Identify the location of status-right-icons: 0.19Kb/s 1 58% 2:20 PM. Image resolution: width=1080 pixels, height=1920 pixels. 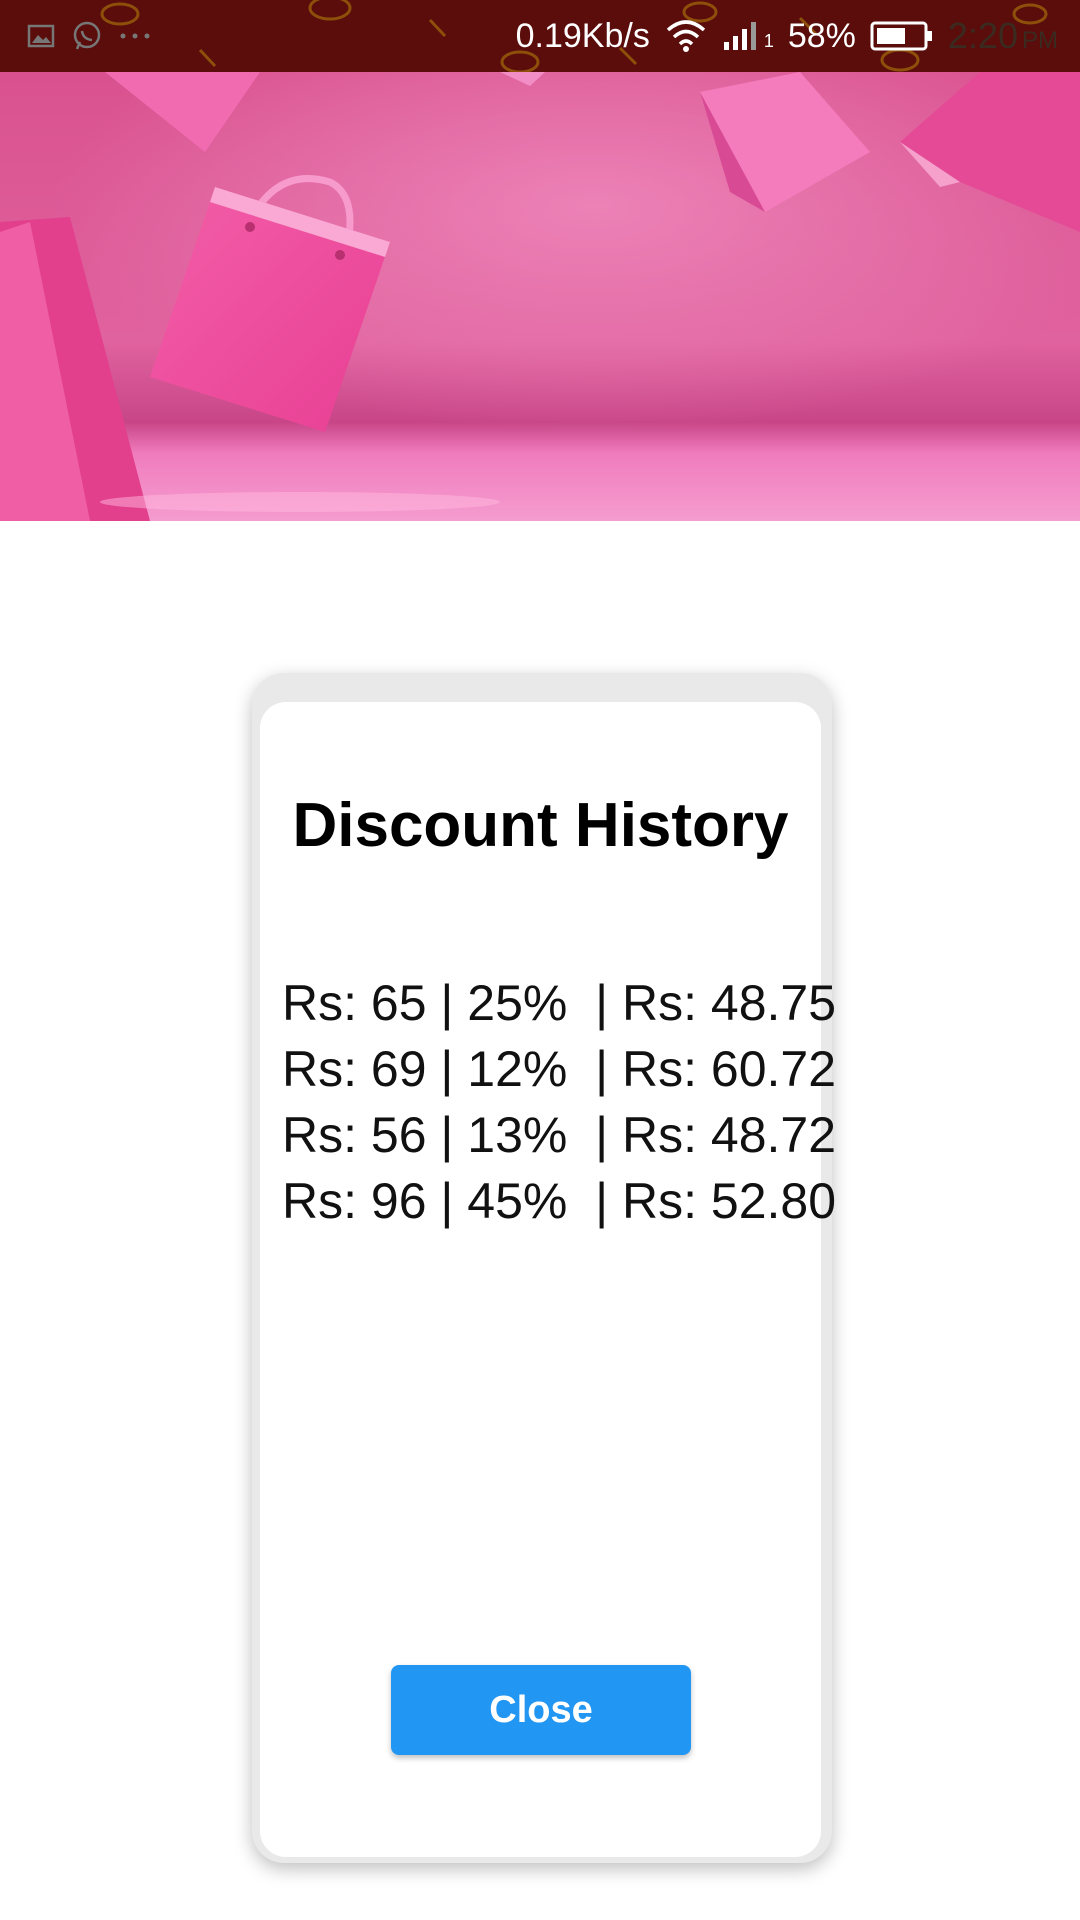
(787, 36).